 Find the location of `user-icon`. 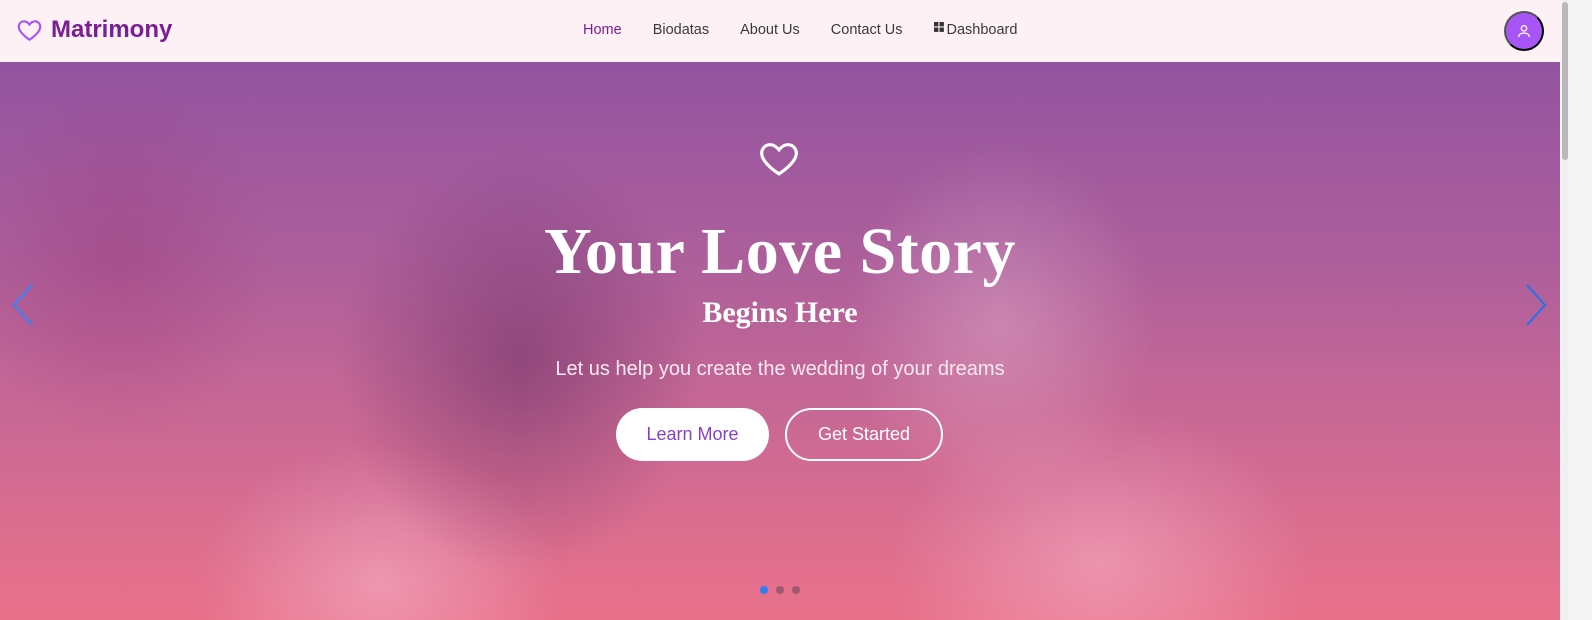

user-icon is located at coordinates (1524, 31).